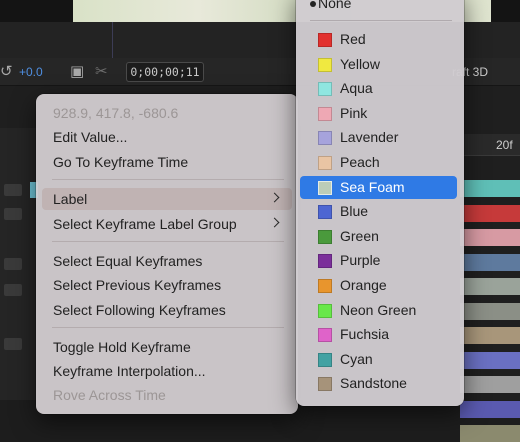 This screenshot has width=520, height=442. I want to click on select-keyframe-label-group-text: Select Keyframe Label Group, so click(145, 224).